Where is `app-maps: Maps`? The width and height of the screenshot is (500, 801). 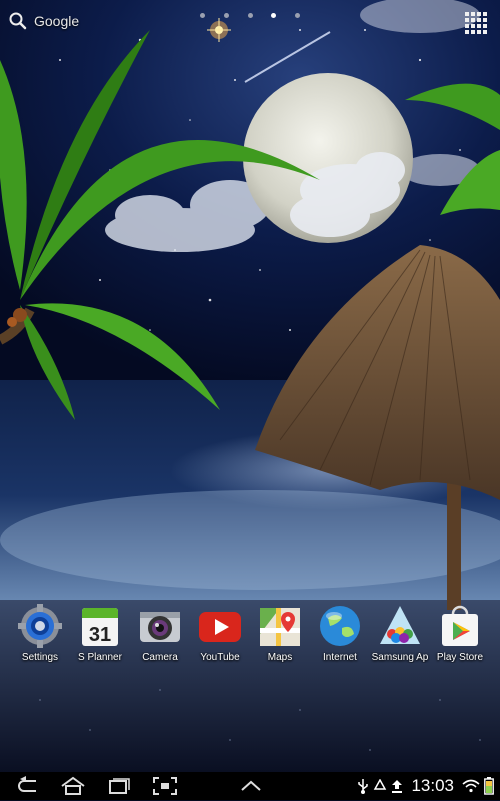
app-maps: Maps is located at coordinates (280, 631).